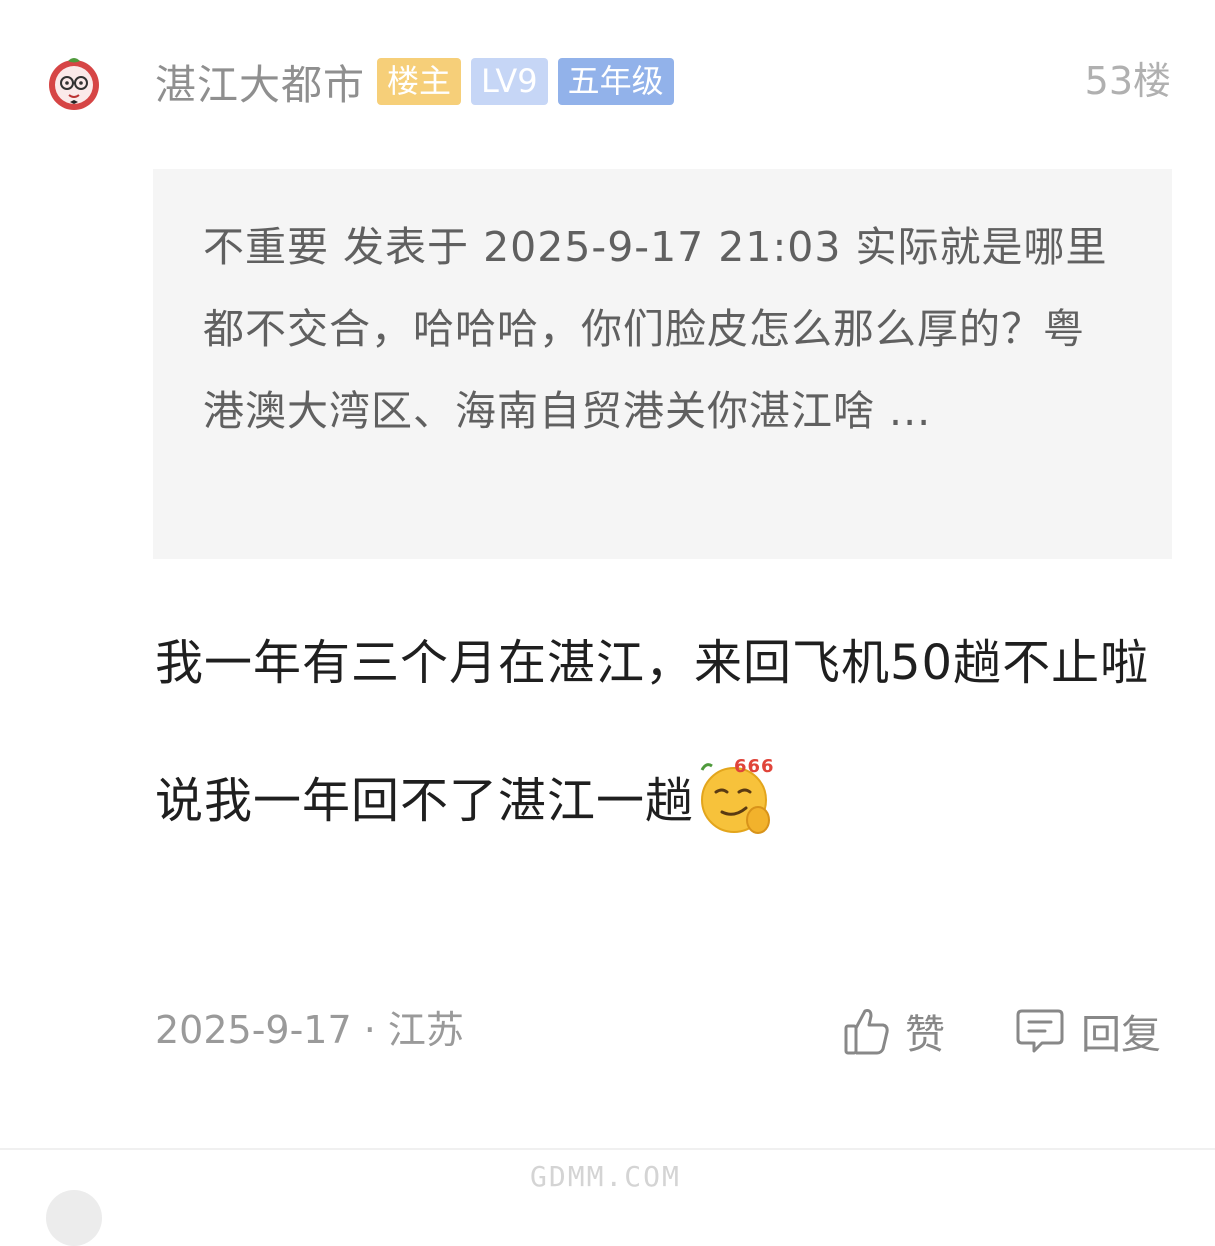  Describe the element at coordinates (925, 1035) in the screenshot. I see `like-label: 赞` at that location.